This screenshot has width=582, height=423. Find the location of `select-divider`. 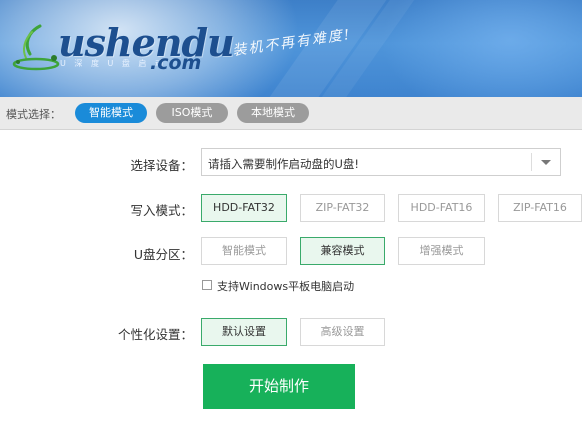

select-divider is located at coordinates (531, 162).